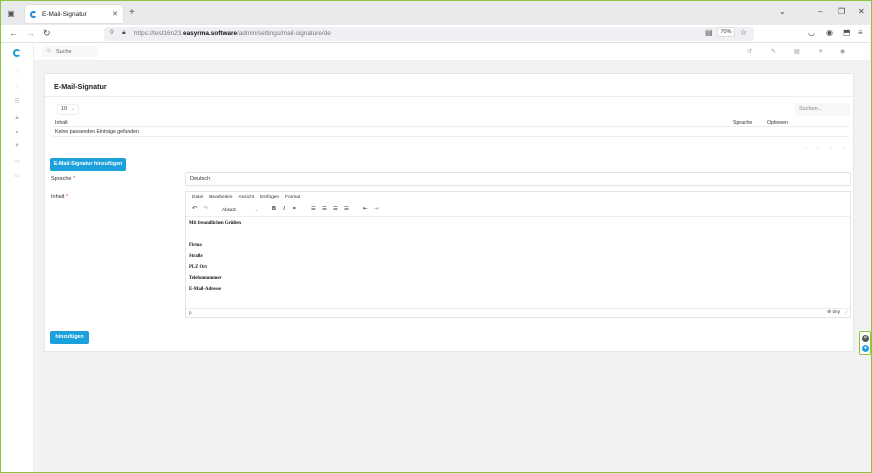 Image resolution: width=872 pixels, height=473 pixels. Describe the element at coordinates (215, 223) in the screenshot. I see `signature-line: Mit freundlichen Grüßen` at that location.